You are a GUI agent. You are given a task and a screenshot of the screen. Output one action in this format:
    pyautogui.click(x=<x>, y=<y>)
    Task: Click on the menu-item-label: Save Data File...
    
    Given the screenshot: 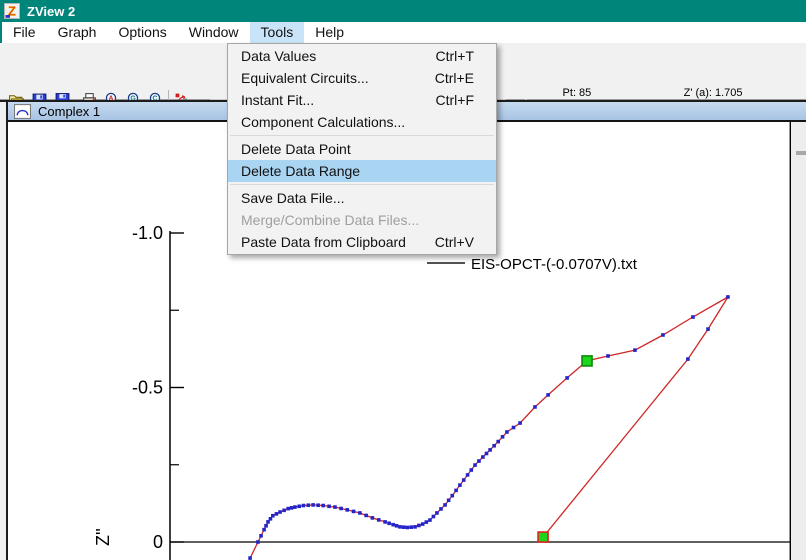 What is the action you would take?
    pyautogui.click(x=293, y=198)
    